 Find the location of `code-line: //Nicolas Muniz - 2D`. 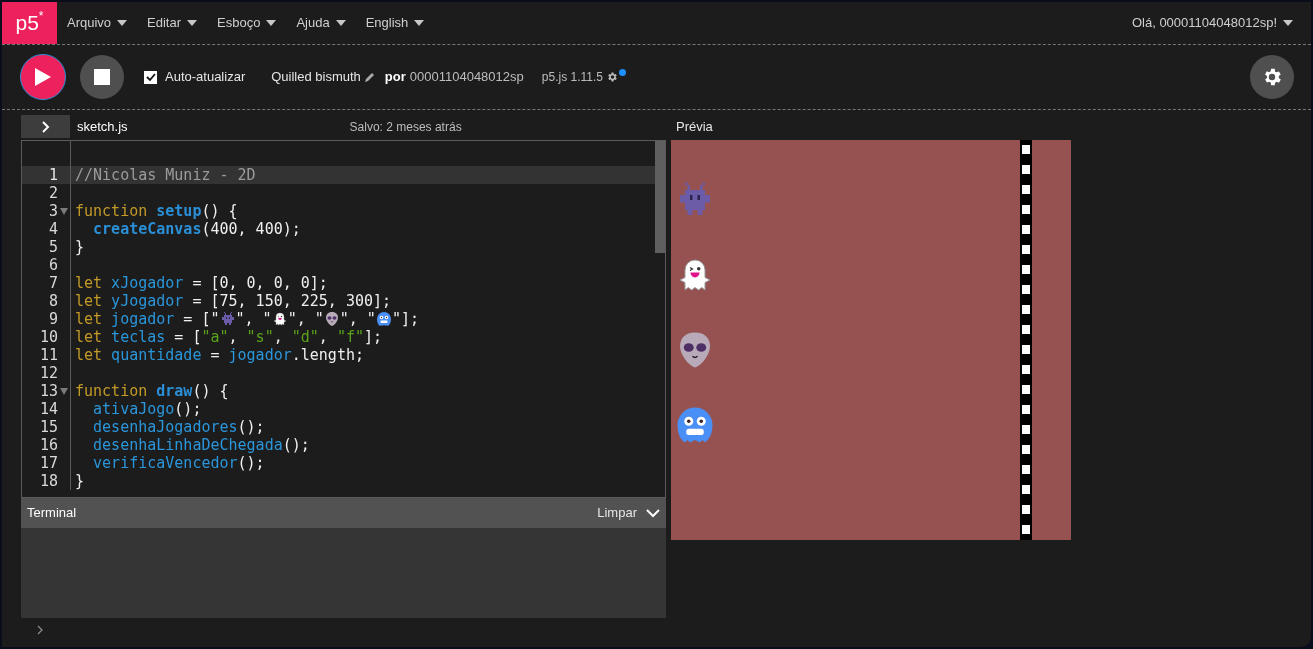

code-line: //Nicolas Muniz - 2D is located at coordinates (165, 175).